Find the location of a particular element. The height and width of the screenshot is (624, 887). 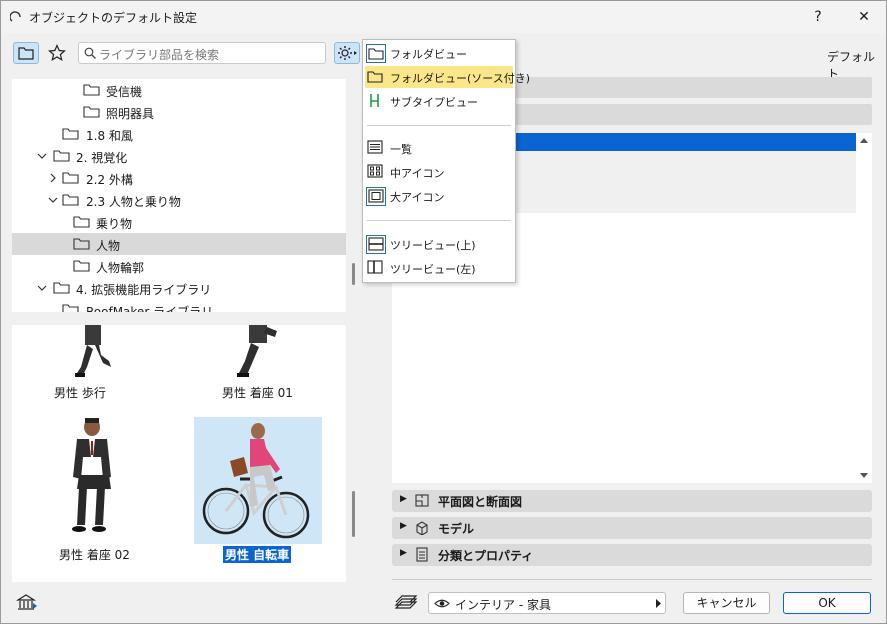

tree-item-label: 乗り物 is located at coordinates (114, 224).